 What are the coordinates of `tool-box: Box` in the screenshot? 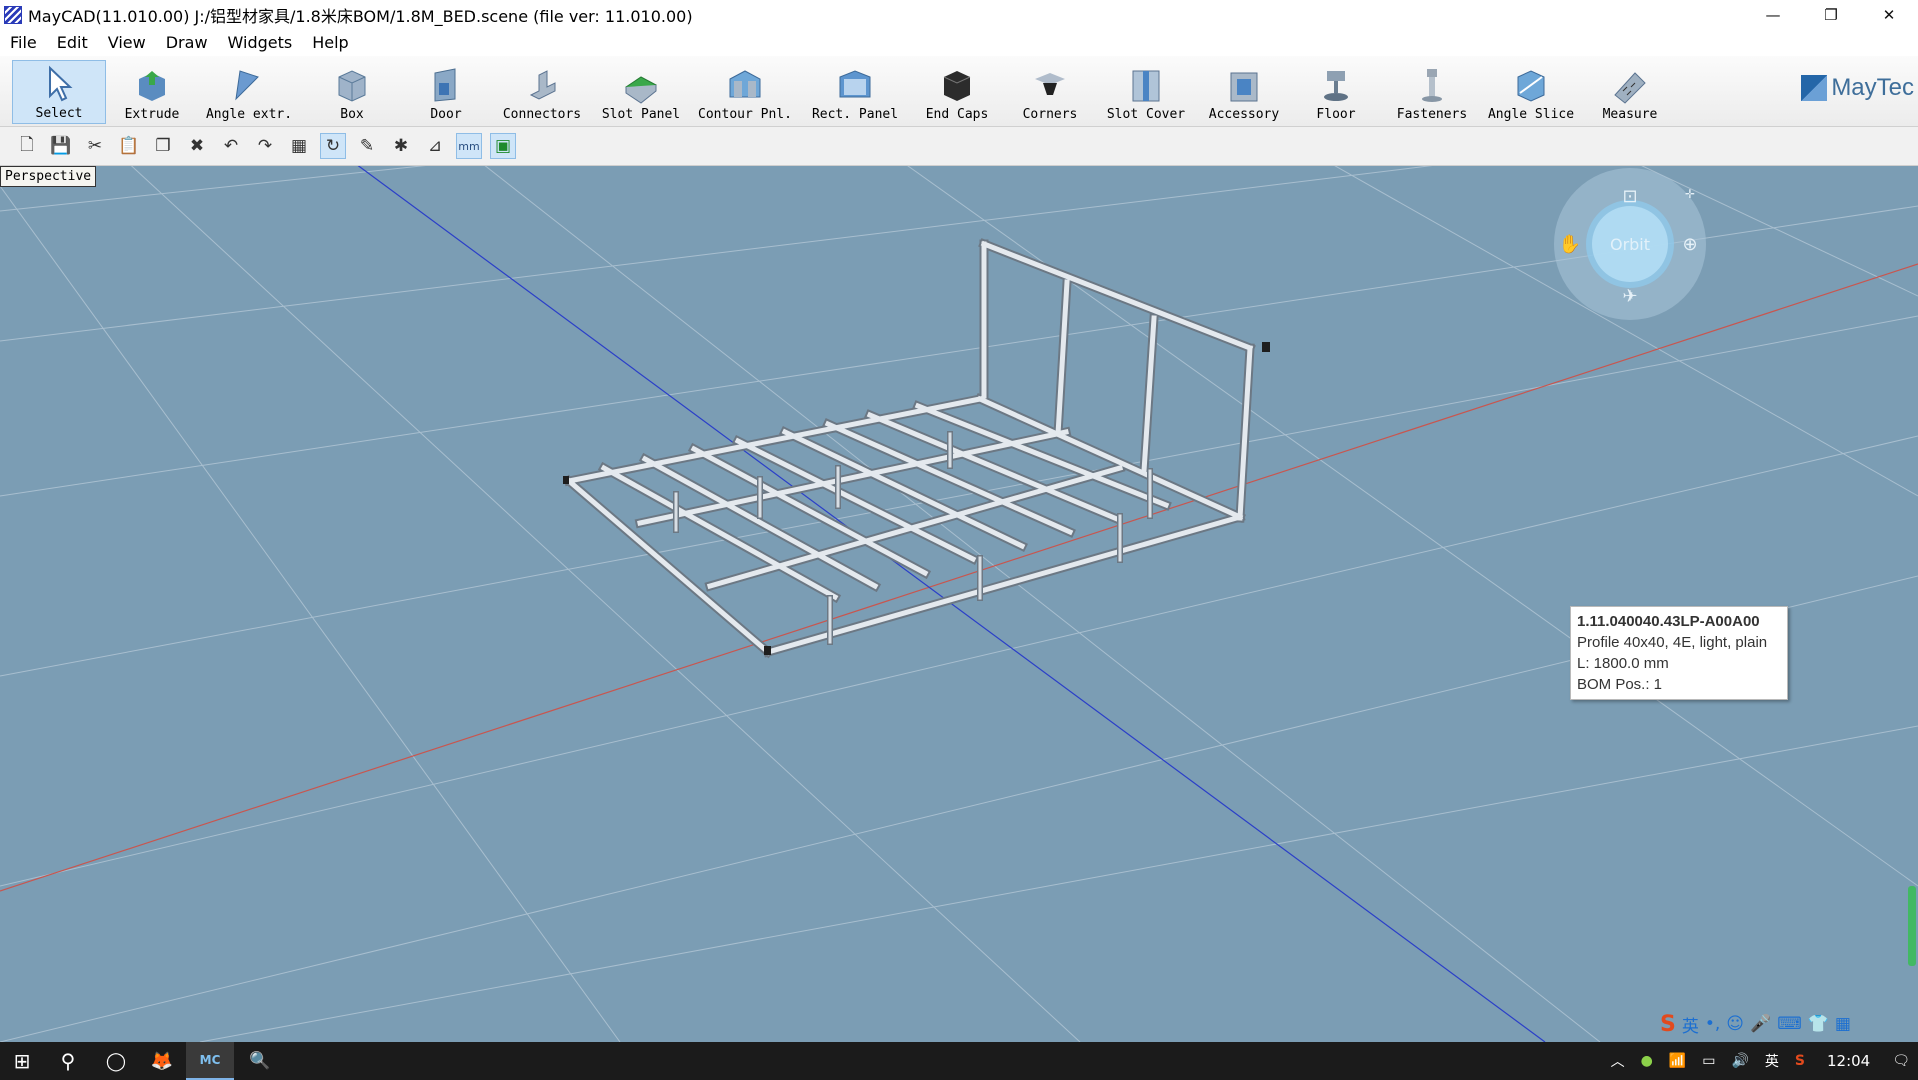 It's located at (352, 92).